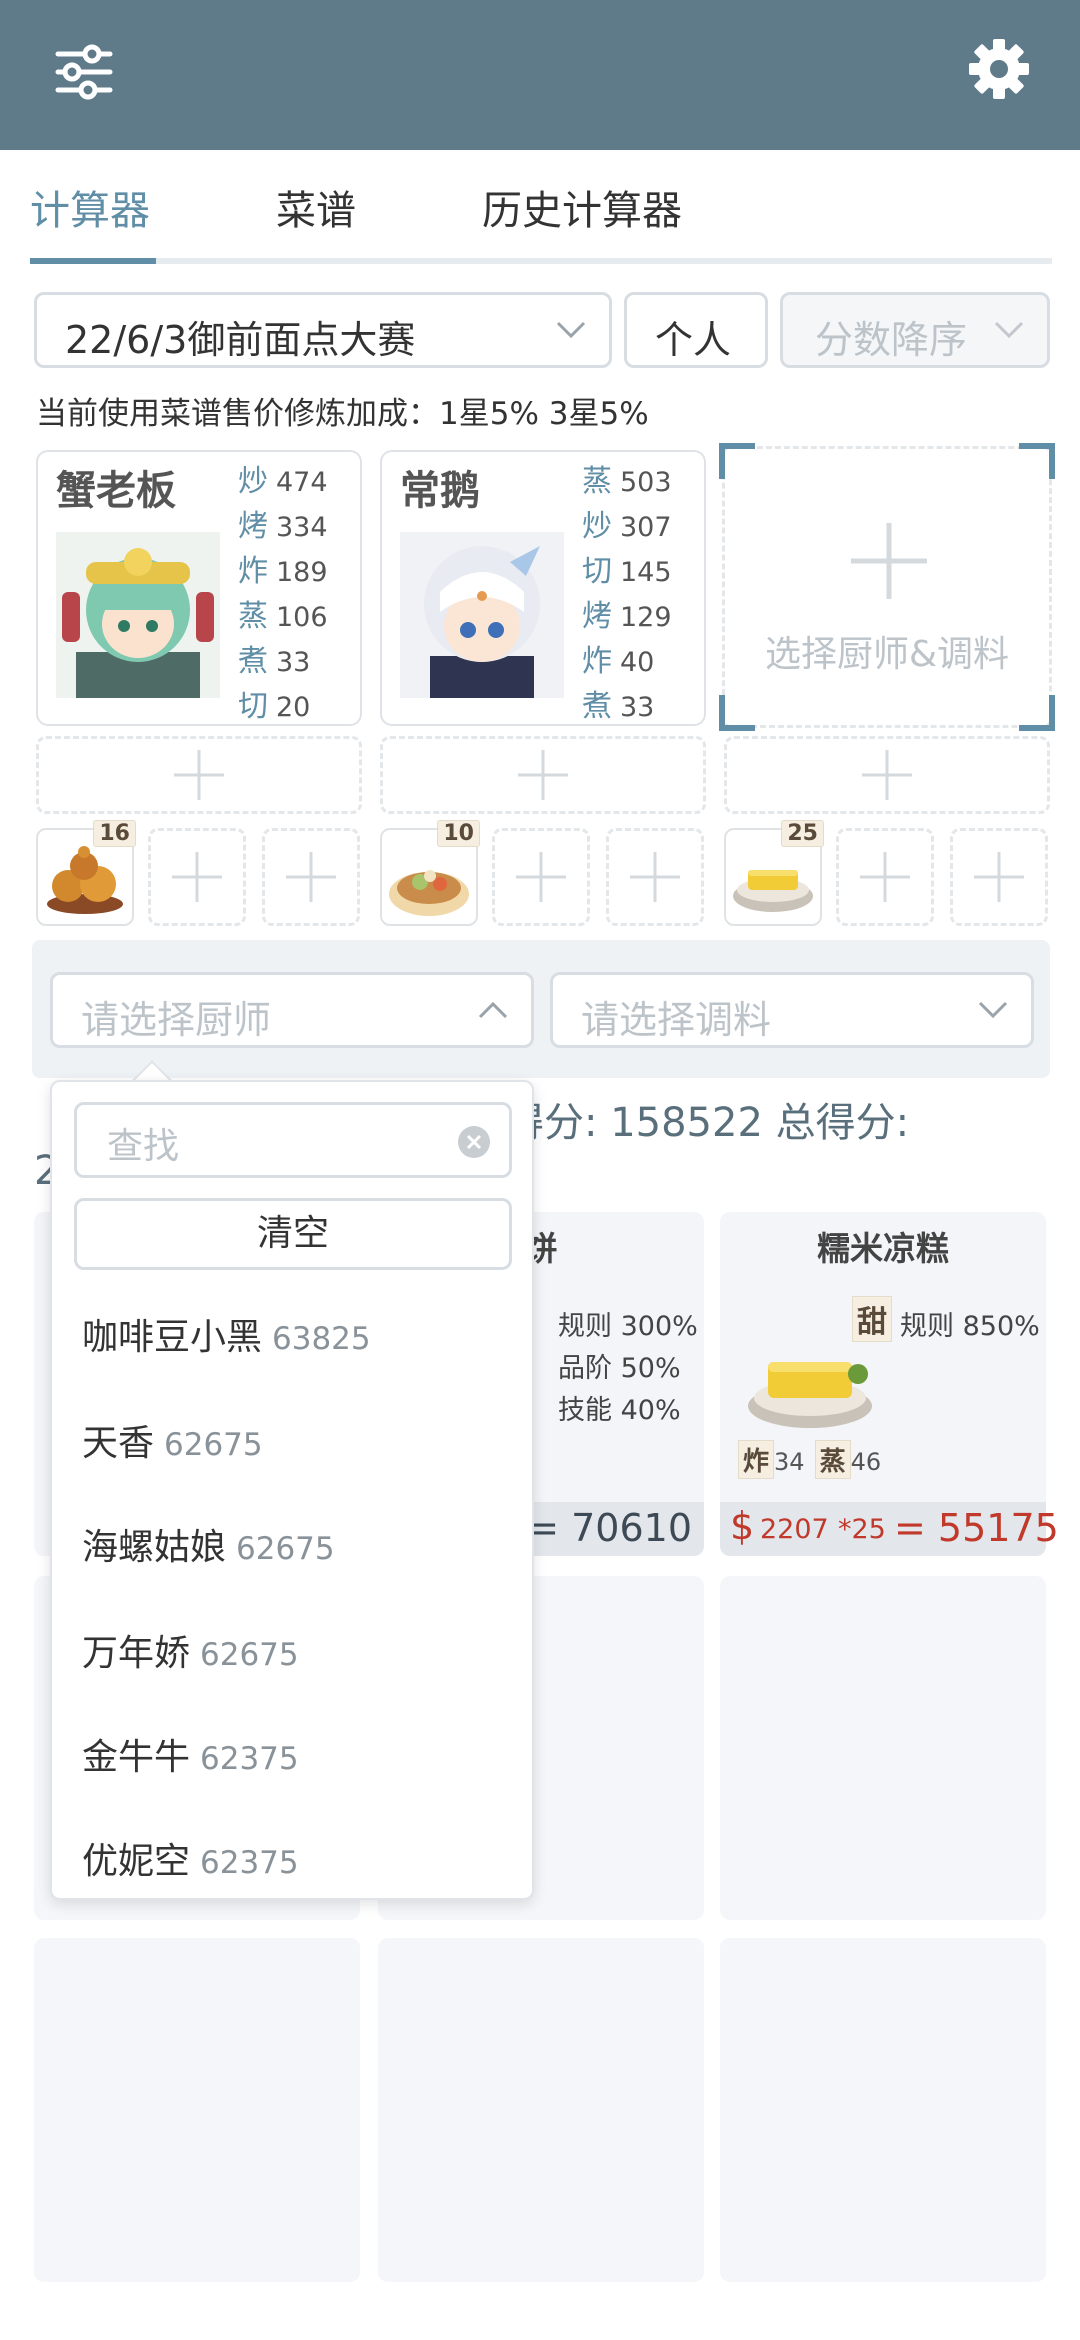 This screenshot has width=1080, height=2340. What do you see at coordinates (789, 1462) in the screenshot?
I see `skill-tag-value: 34` at bounding box center [789, 1462].